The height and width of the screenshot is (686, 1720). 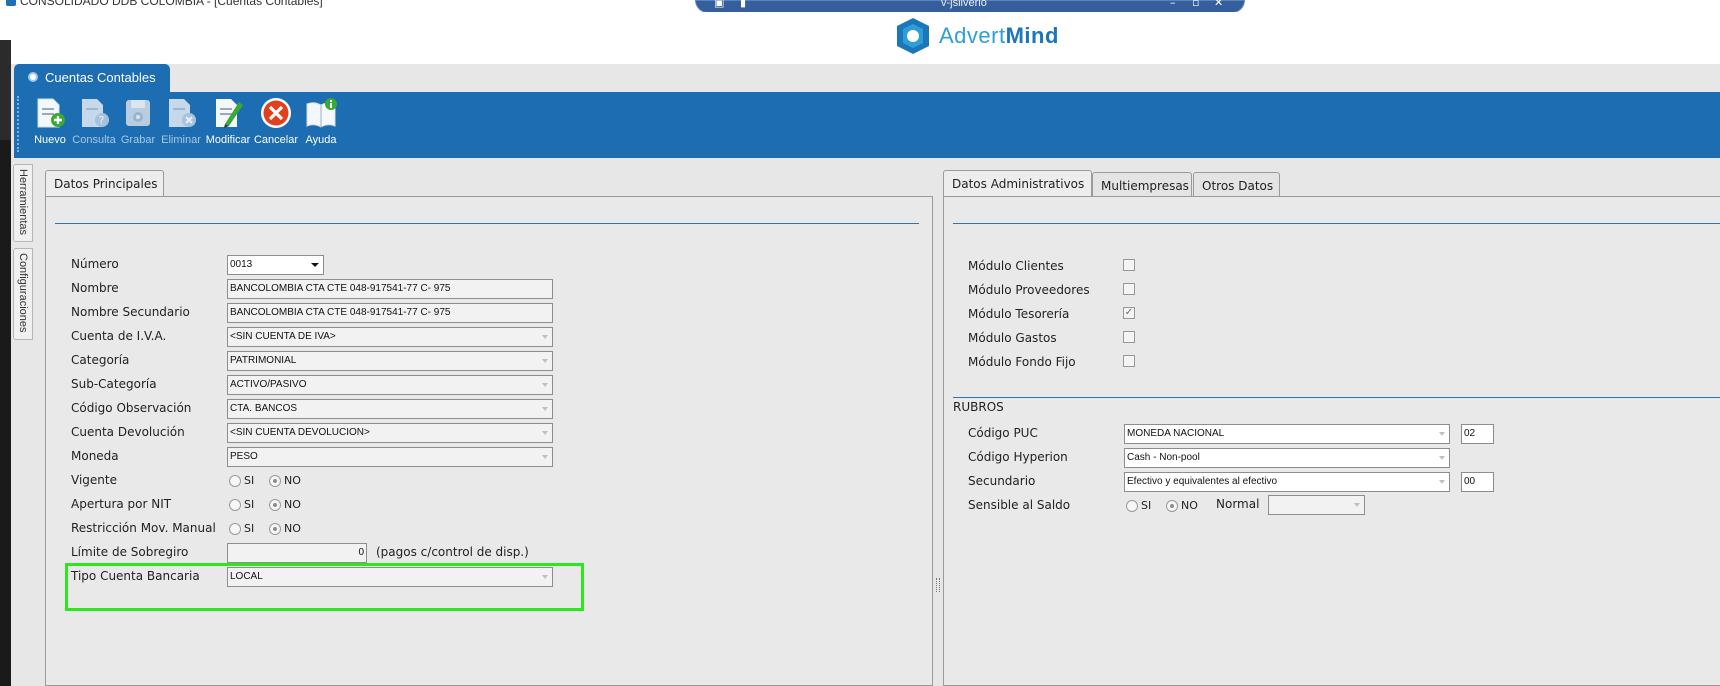 What do you see at coordinates (390, 313) in the screenshot?
I see `nombre-secundario-field: BANCOLOMBIA CTA CTE 048-917541-77 C- 975` at bounding box center [390, 313].